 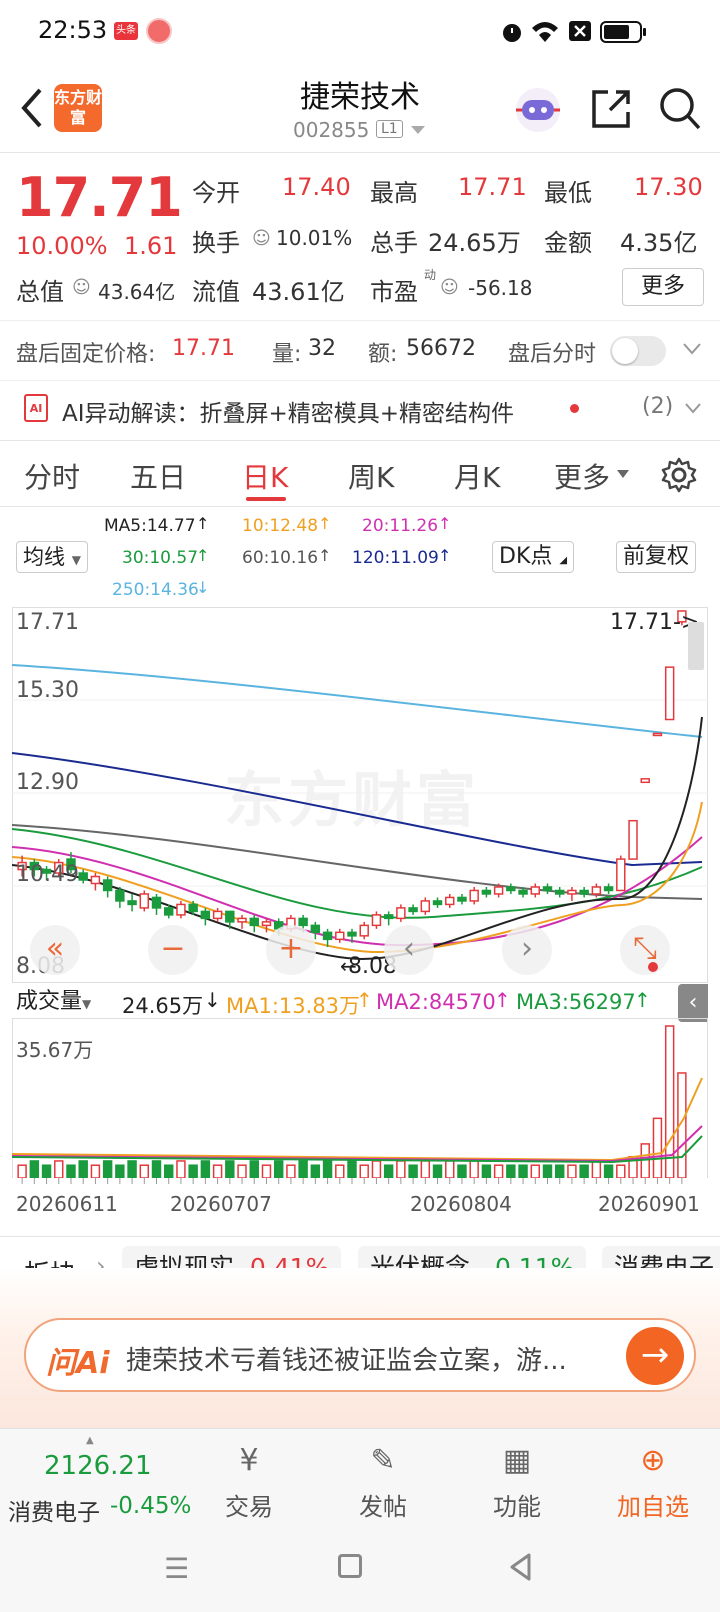 What do you see at coordinates (409, 950) in the screenshot?
I see `scroll-left-button: ‹` at bounding box center [409, 950].